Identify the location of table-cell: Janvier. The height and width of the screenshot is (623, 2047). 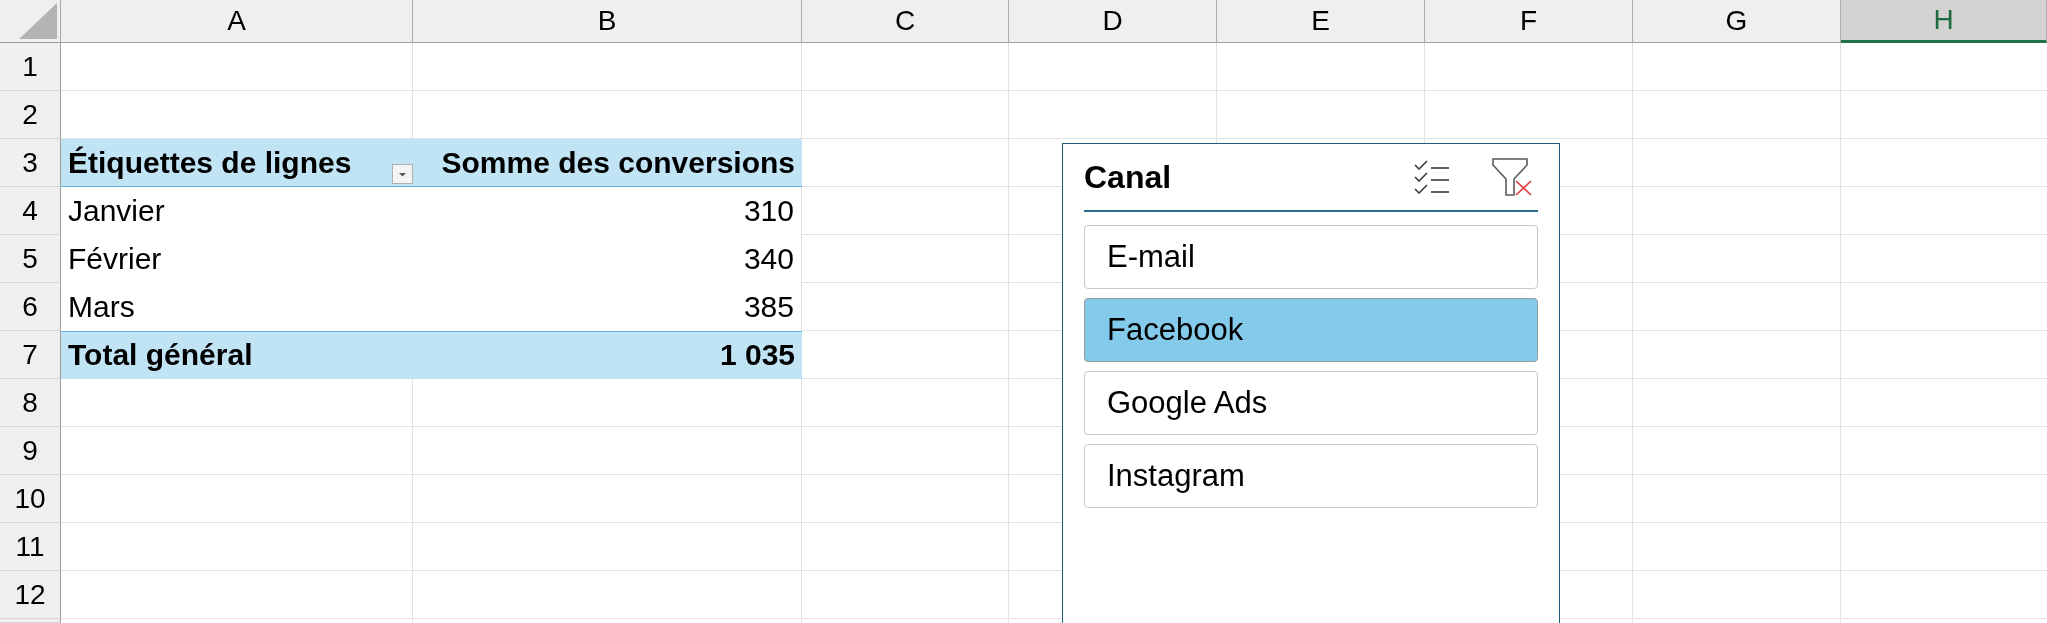
(237, 211).